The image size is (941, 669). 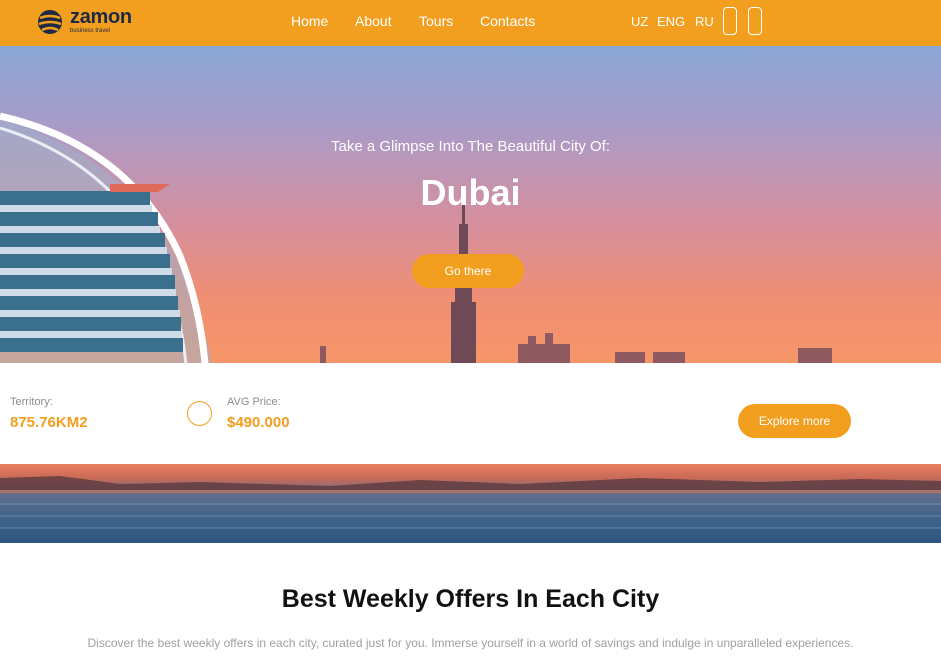 I want to click on brand-logo: zamon business travel, so click(x=96, y=22).